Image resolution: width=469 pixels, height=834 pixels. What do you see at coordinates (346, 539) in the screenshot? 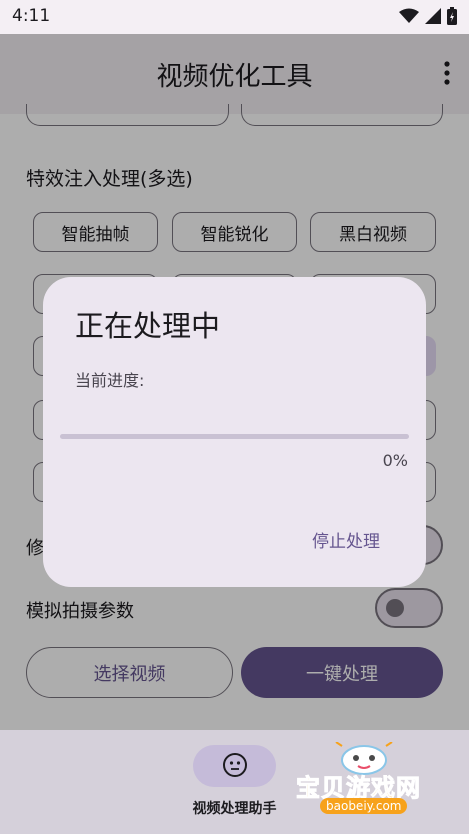
I see `stop-processing-button: 停止处理` at bounding box center [346, 539].